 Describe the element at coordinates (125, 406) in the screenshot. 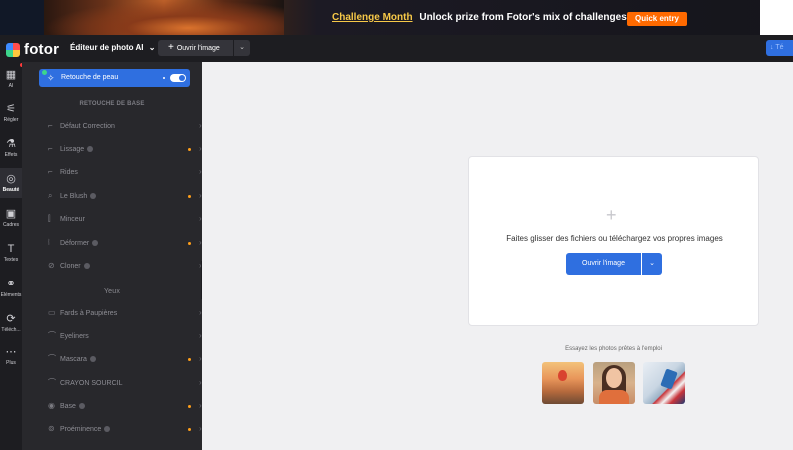

I see `tool-row-foundation: ◉ Base ›` at that location.